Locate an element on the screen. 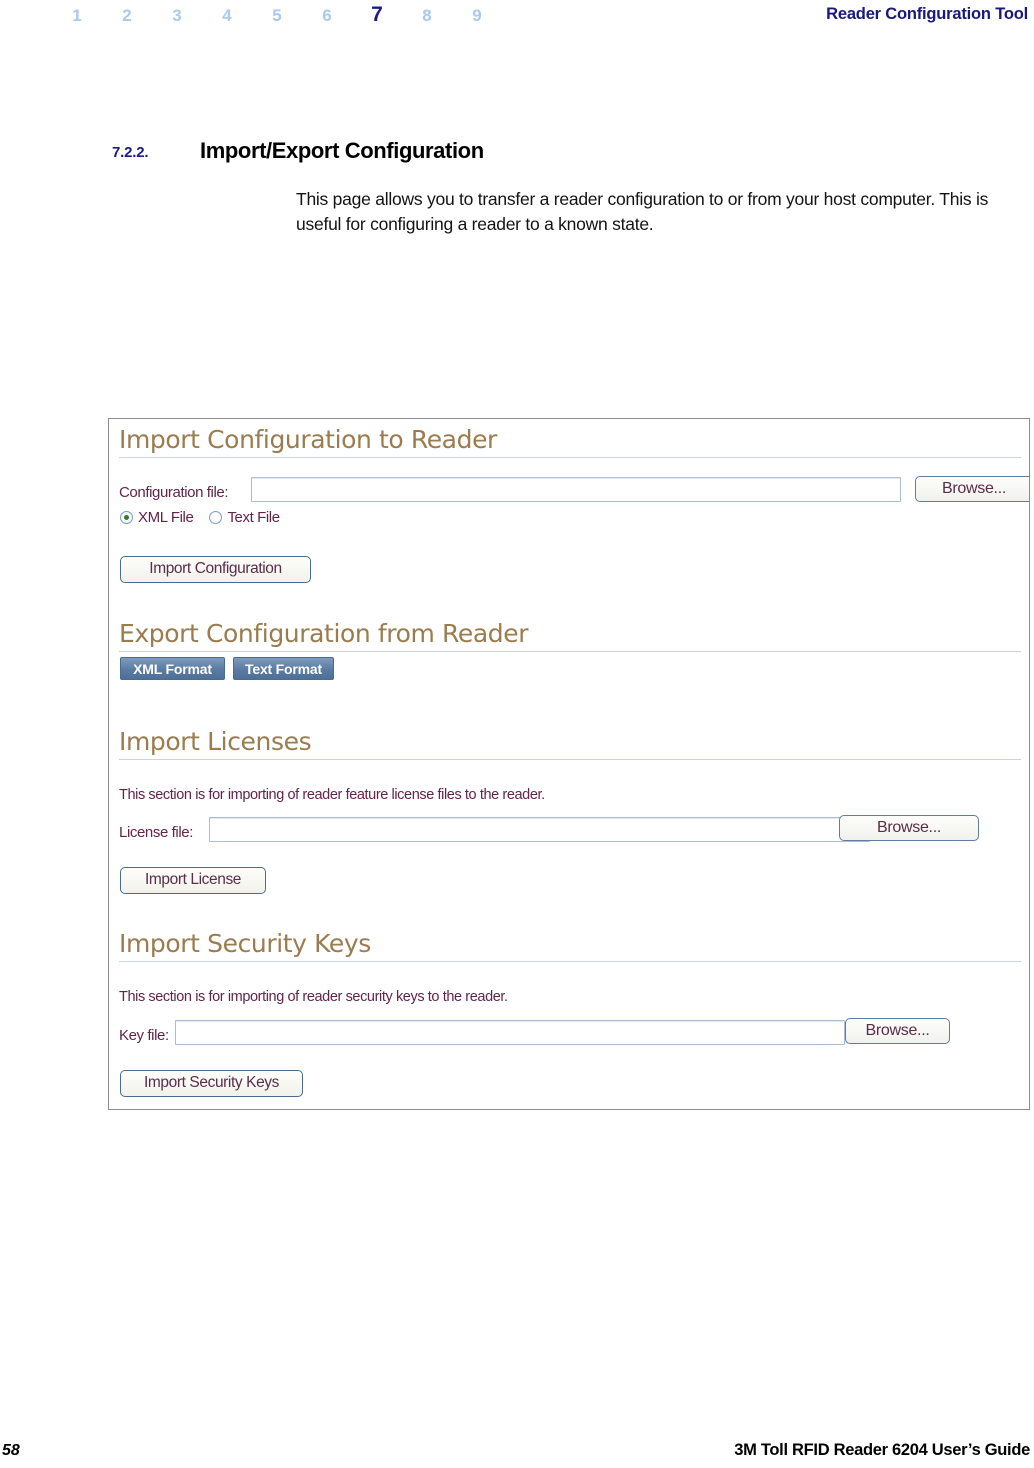 The width and height of the screenshot is (1034, 1468). radio-button-selected-icon is located at coordinates (126, 517).